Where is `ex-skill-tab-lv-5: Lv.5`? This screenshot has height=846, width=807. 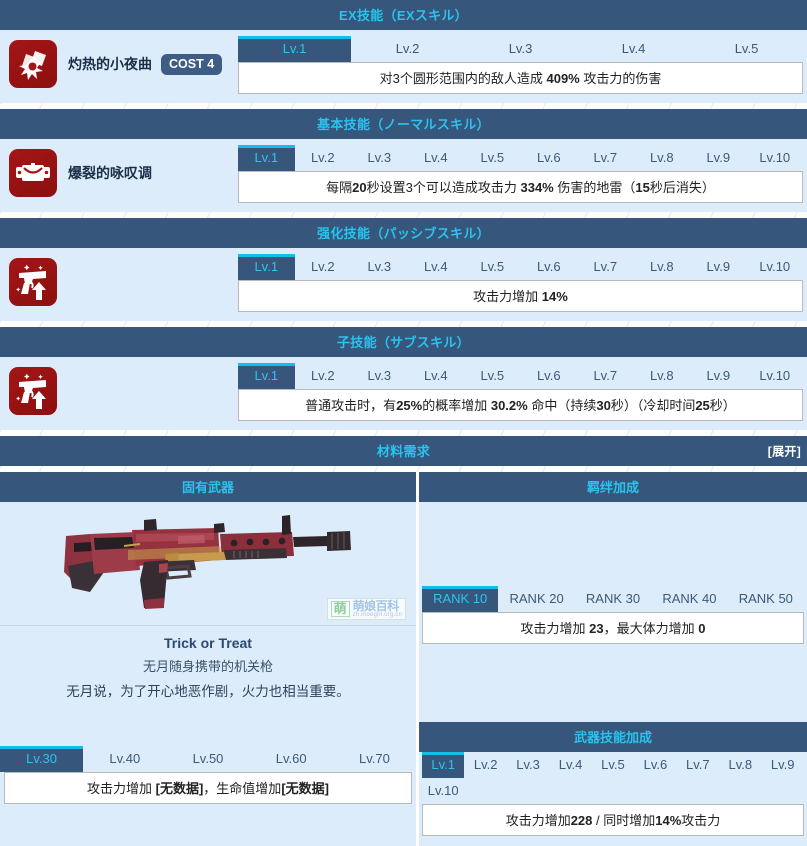
ex-skill-tab-lv-5: Lv.5 is located at coordinates (746, 49).